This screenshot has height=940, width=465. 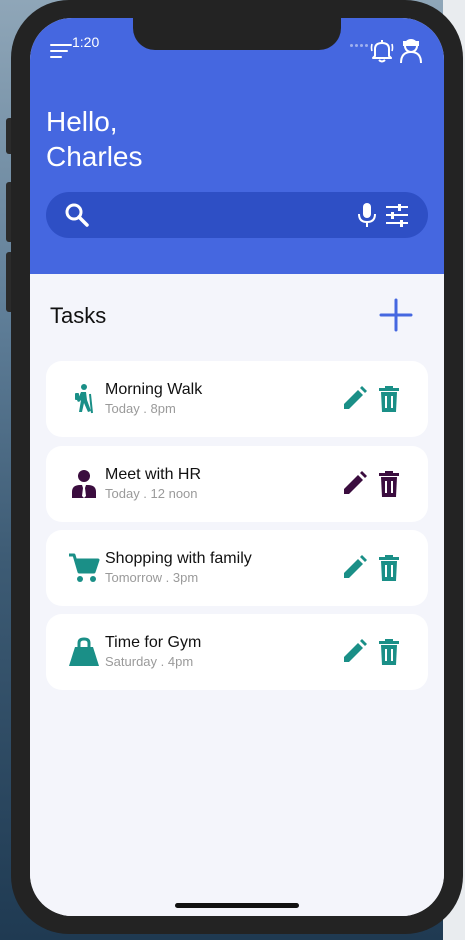 What do you see at coordinates (84, 399) in the screenshot?
I see `hiking-icon` at bounding box center [84, 399].